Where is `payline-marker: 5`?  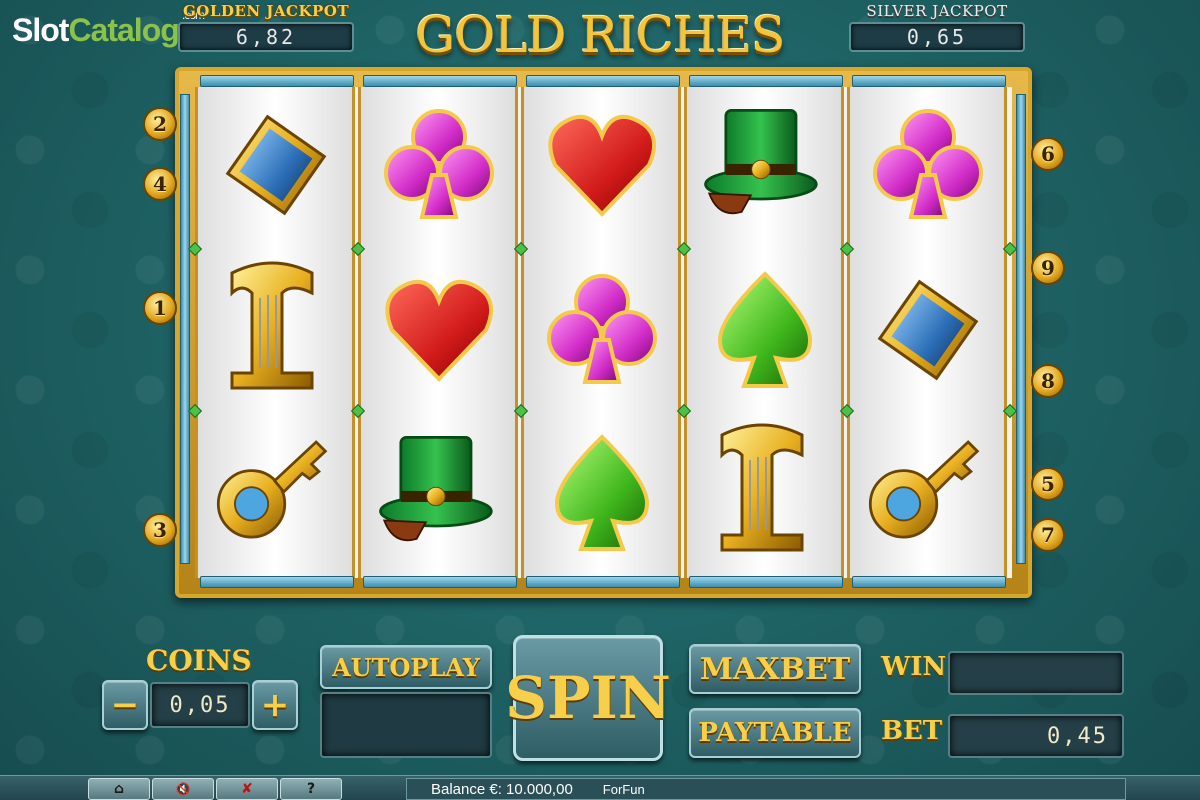 payline-marker: 5 is located at coordinates (1048, 484).